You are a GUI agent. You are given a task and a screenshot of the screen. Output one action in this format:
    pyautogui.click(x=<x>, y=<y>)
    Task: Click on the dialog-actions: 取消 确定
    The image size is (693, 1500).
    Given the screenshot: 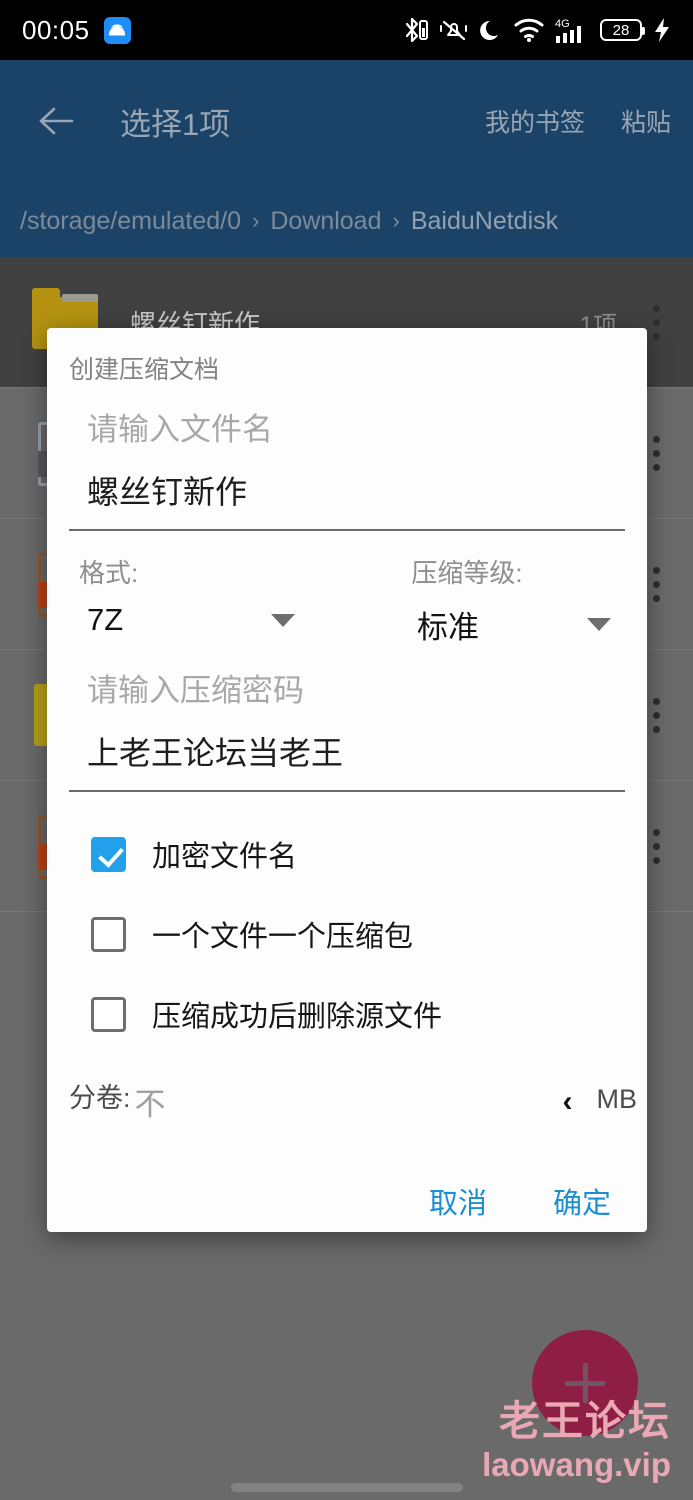 What is the action you would take?
    pyautogui.click(x=347, y=1201)
    